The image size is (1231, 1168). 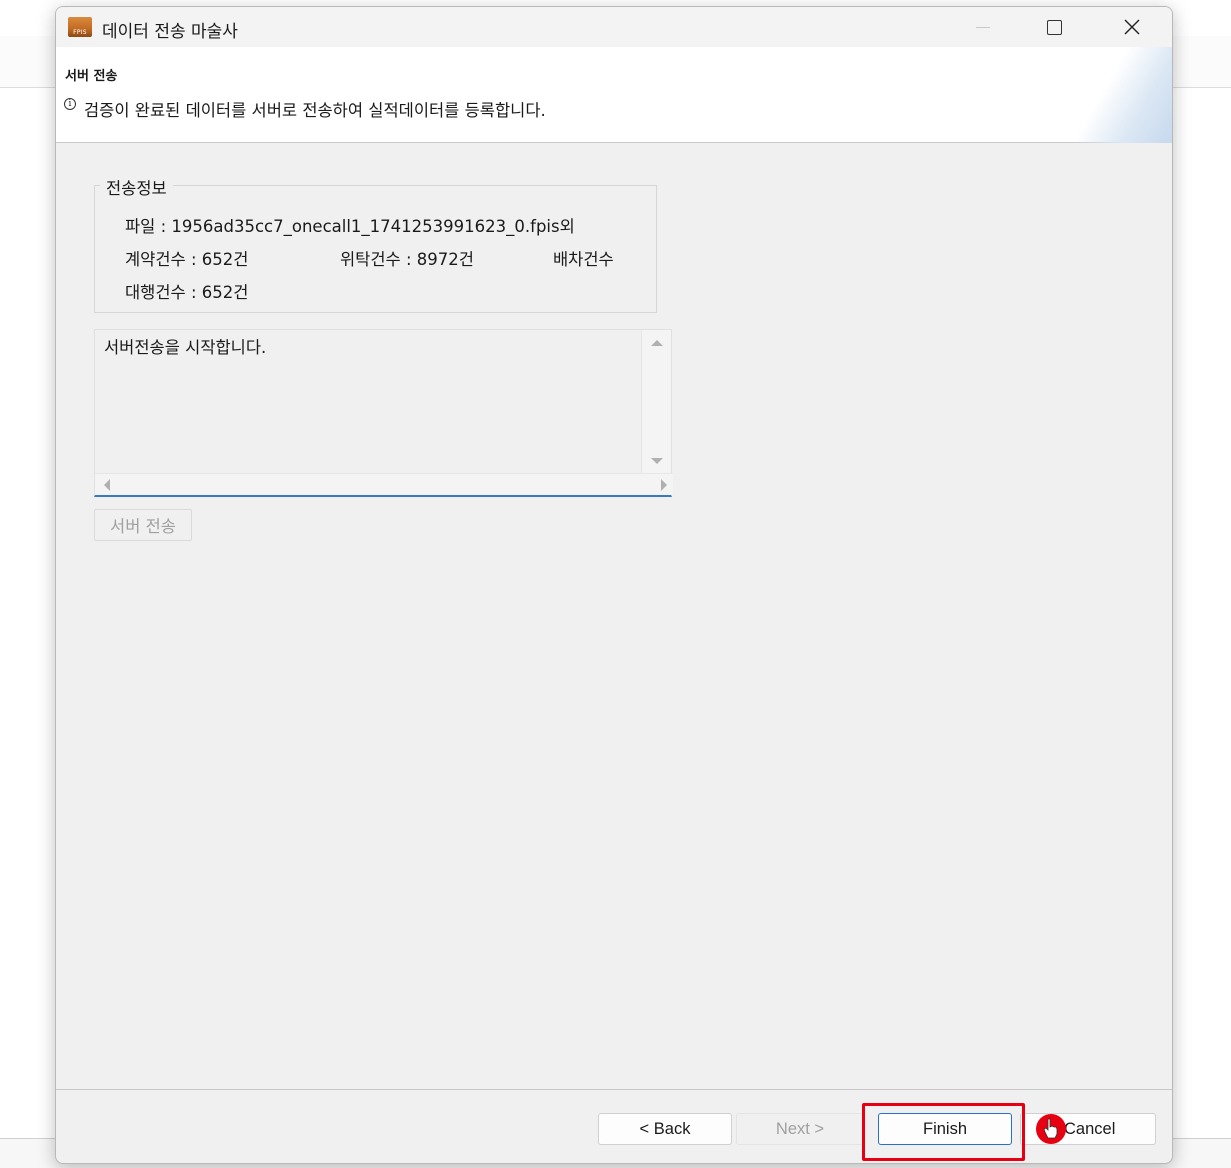 What do you see at coordinates (91, 76) in the screenshot?
I see `page-title: 서버 전송` at bounding box center [91, 76].